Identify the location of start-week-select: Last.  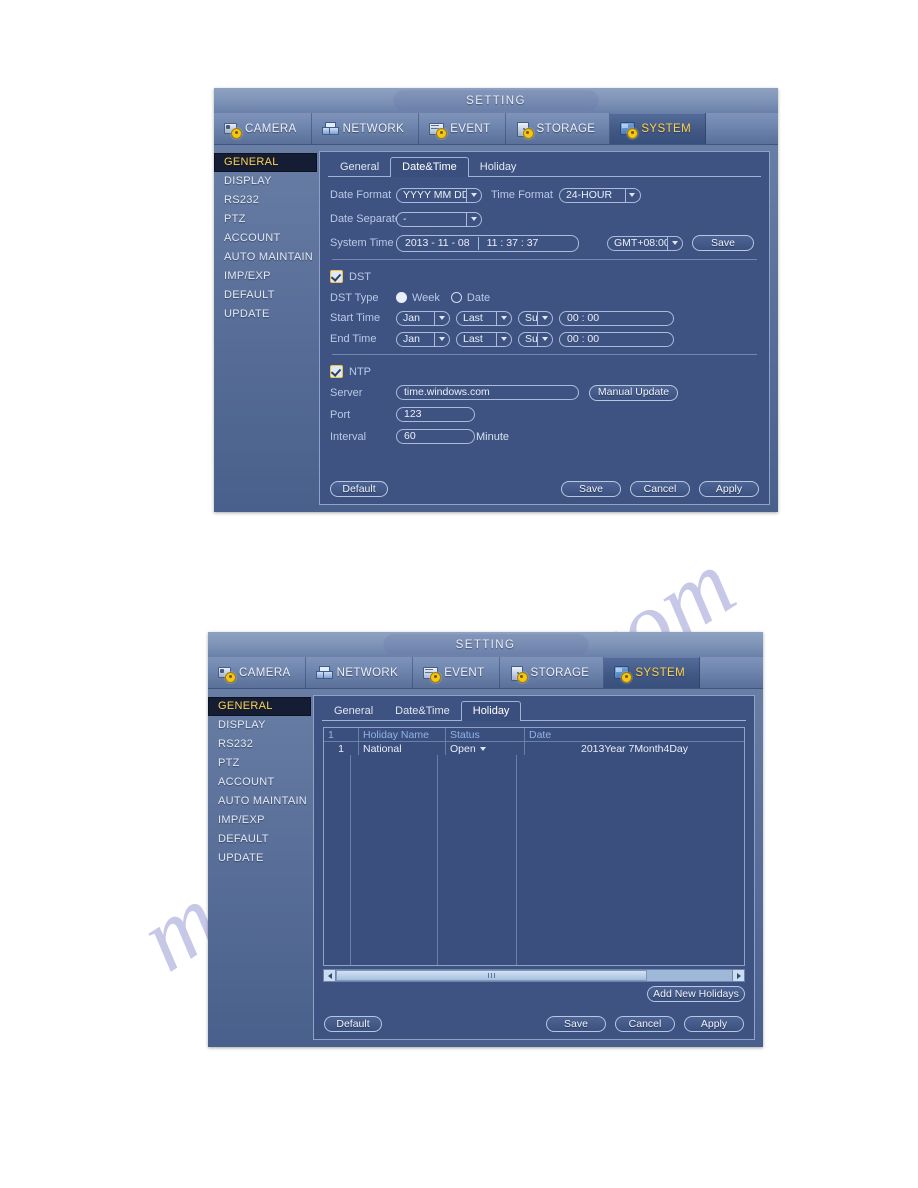
(484, 318).